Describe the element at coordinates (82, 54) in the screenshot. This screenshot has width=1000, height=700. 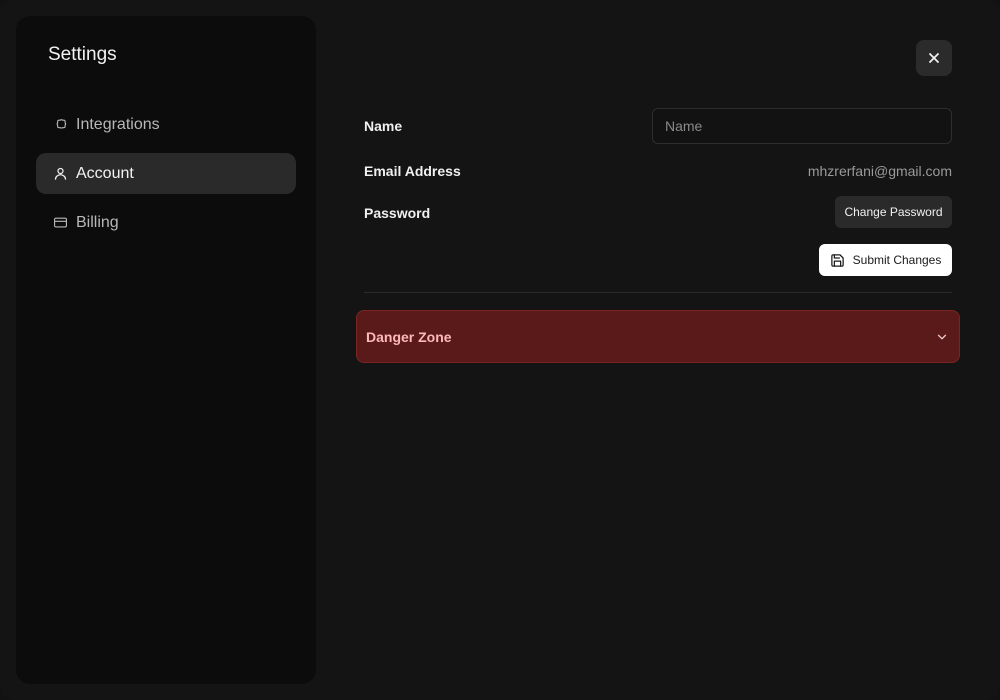
I see `sidebar-title: Settings` at that location.